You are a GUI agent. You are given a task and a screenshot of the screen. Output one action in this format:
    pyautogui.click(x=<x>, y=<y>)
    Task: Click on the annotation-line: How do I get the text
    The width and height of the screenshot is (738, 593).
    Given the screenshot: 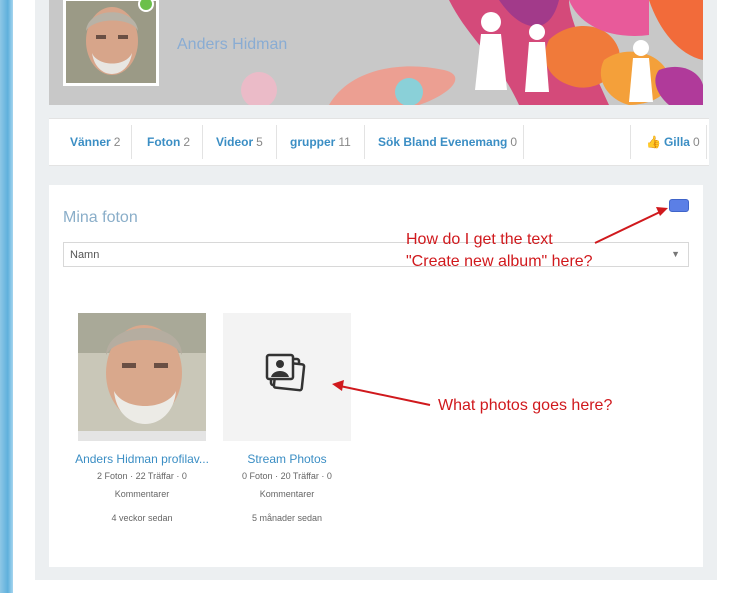 What is the action you would take?
    pyautogui.click(x=479, y=239)
    